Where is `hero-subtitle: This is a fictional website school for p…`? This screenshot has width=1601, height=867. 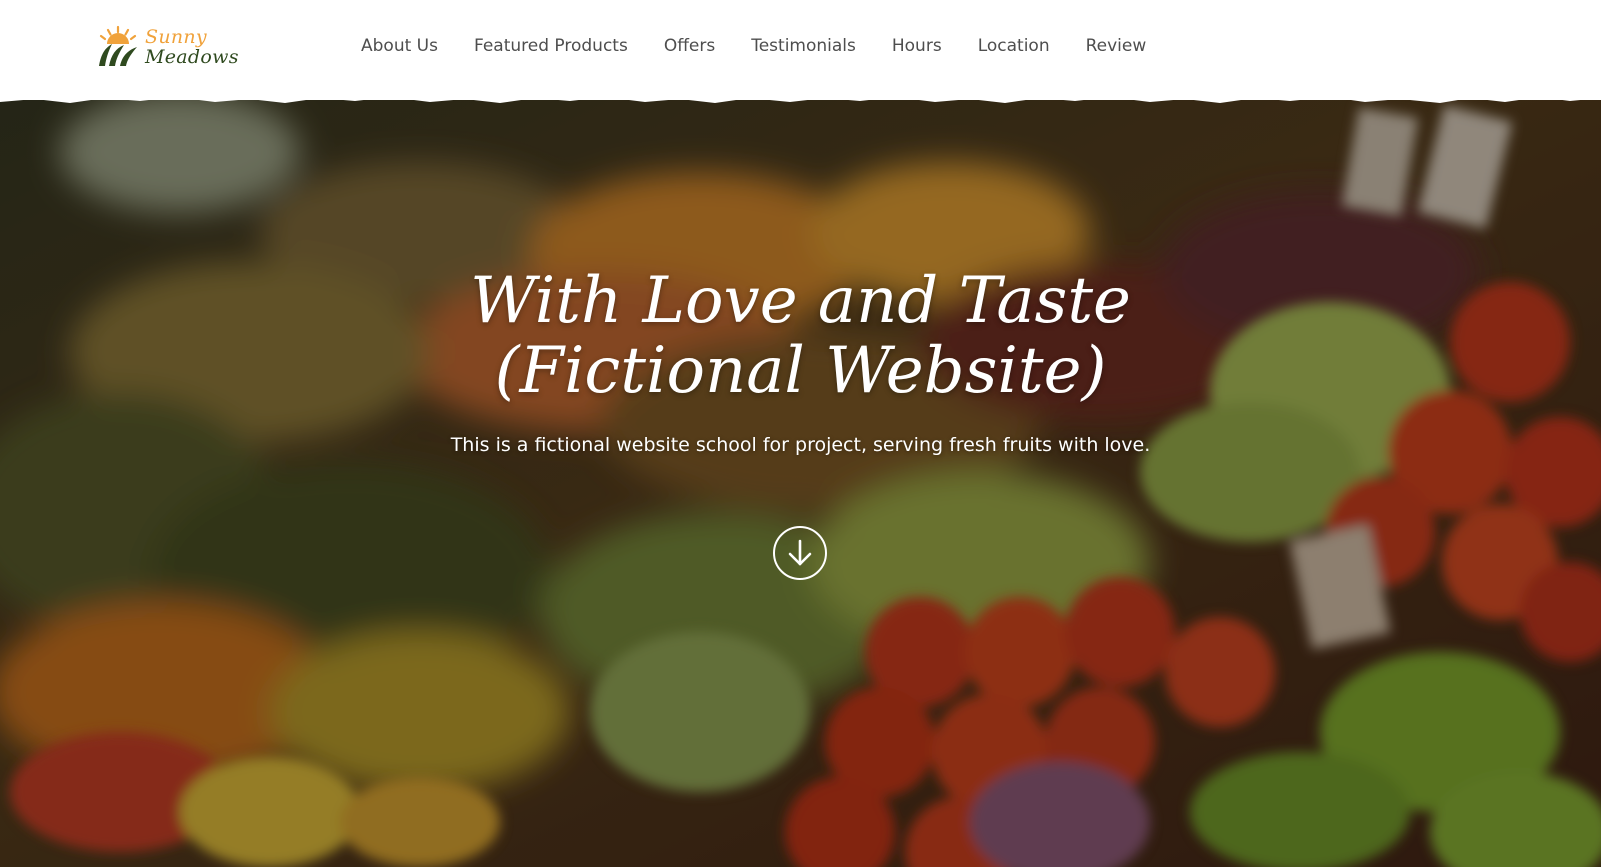
hero-subtitle: This is a fictional website school for p… is located at coordinates (800, 445).